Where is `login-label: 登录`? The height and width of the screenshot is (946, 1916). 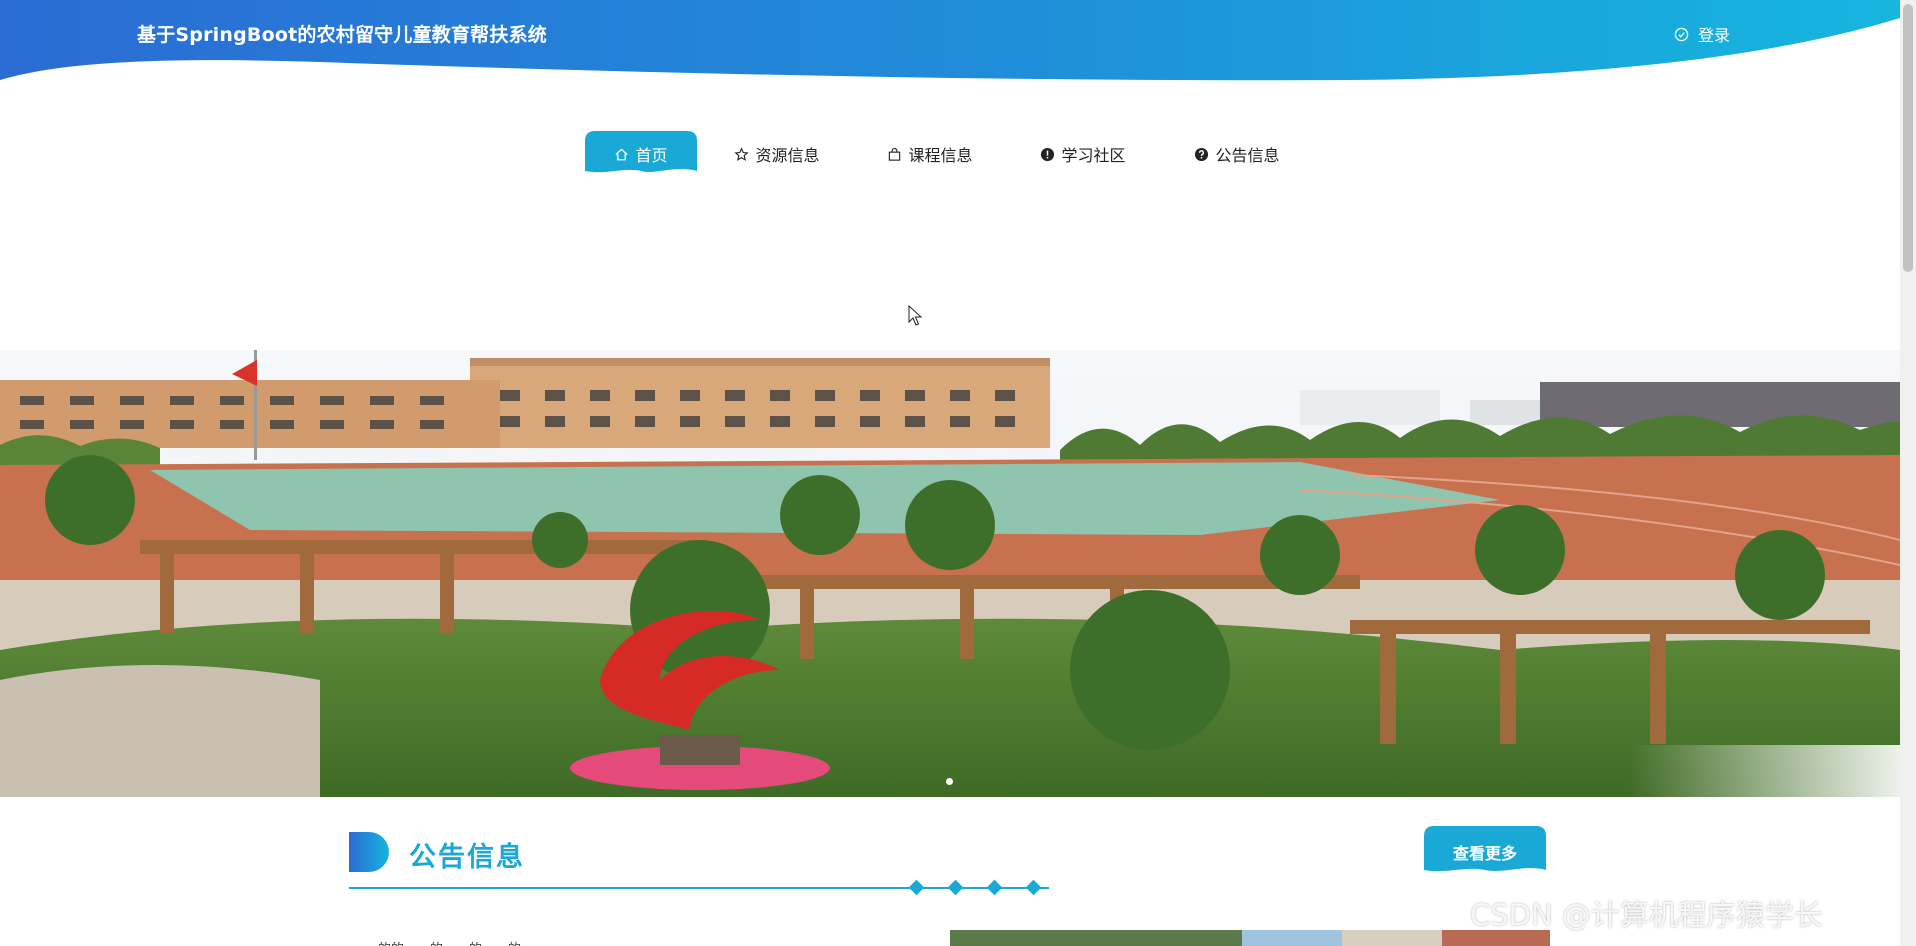 login-label: 登录 is located at coordinates (1714, 35).